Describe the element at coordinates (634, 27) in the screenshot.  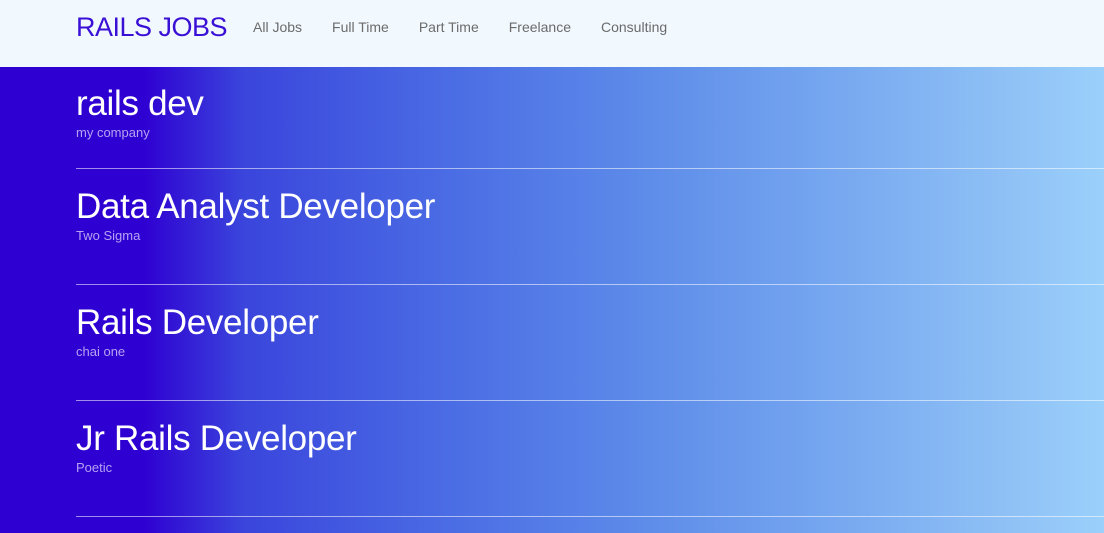
I see `nav-link-consulting: Consulting` at that location.